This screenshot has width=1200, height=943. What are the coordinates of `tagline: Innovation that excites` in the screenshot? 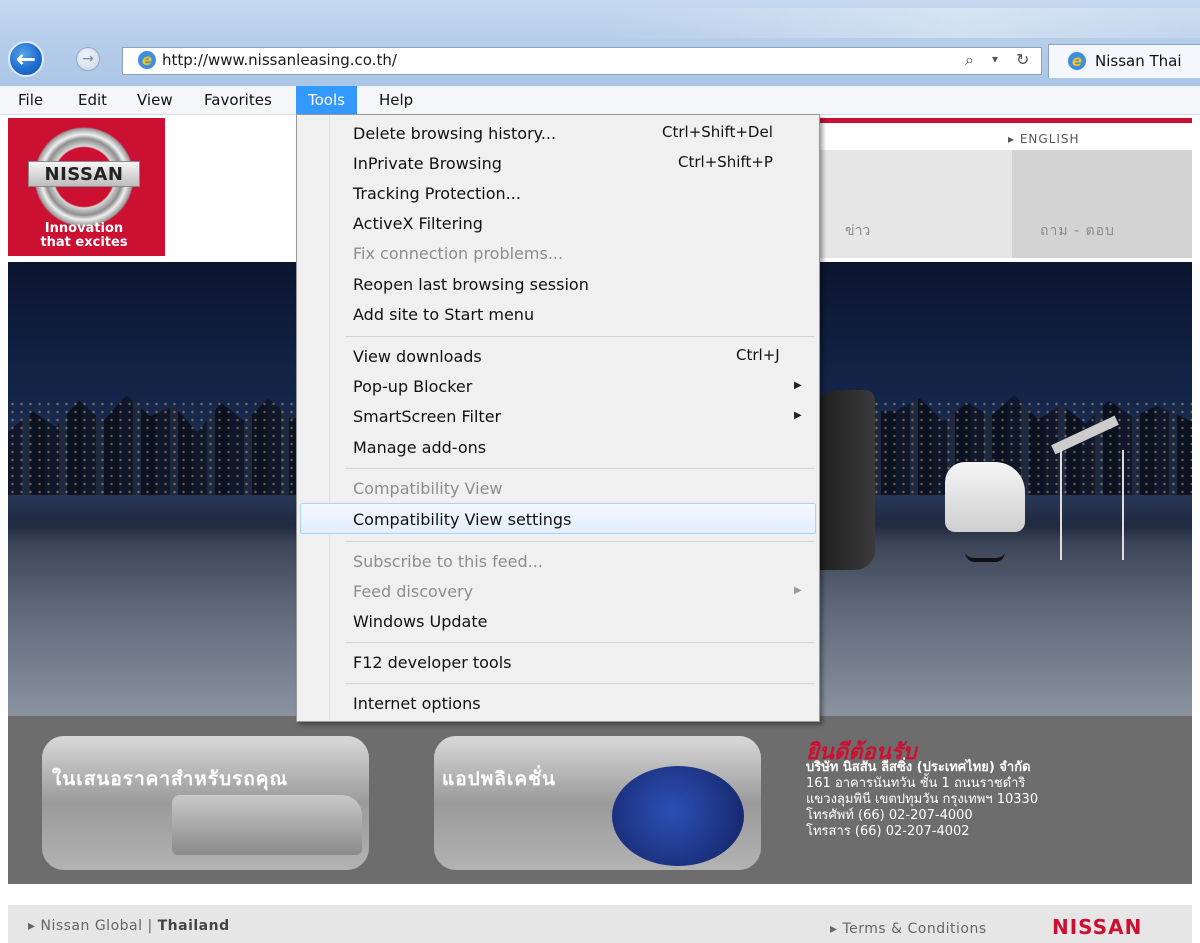 It's located at (84, 236).